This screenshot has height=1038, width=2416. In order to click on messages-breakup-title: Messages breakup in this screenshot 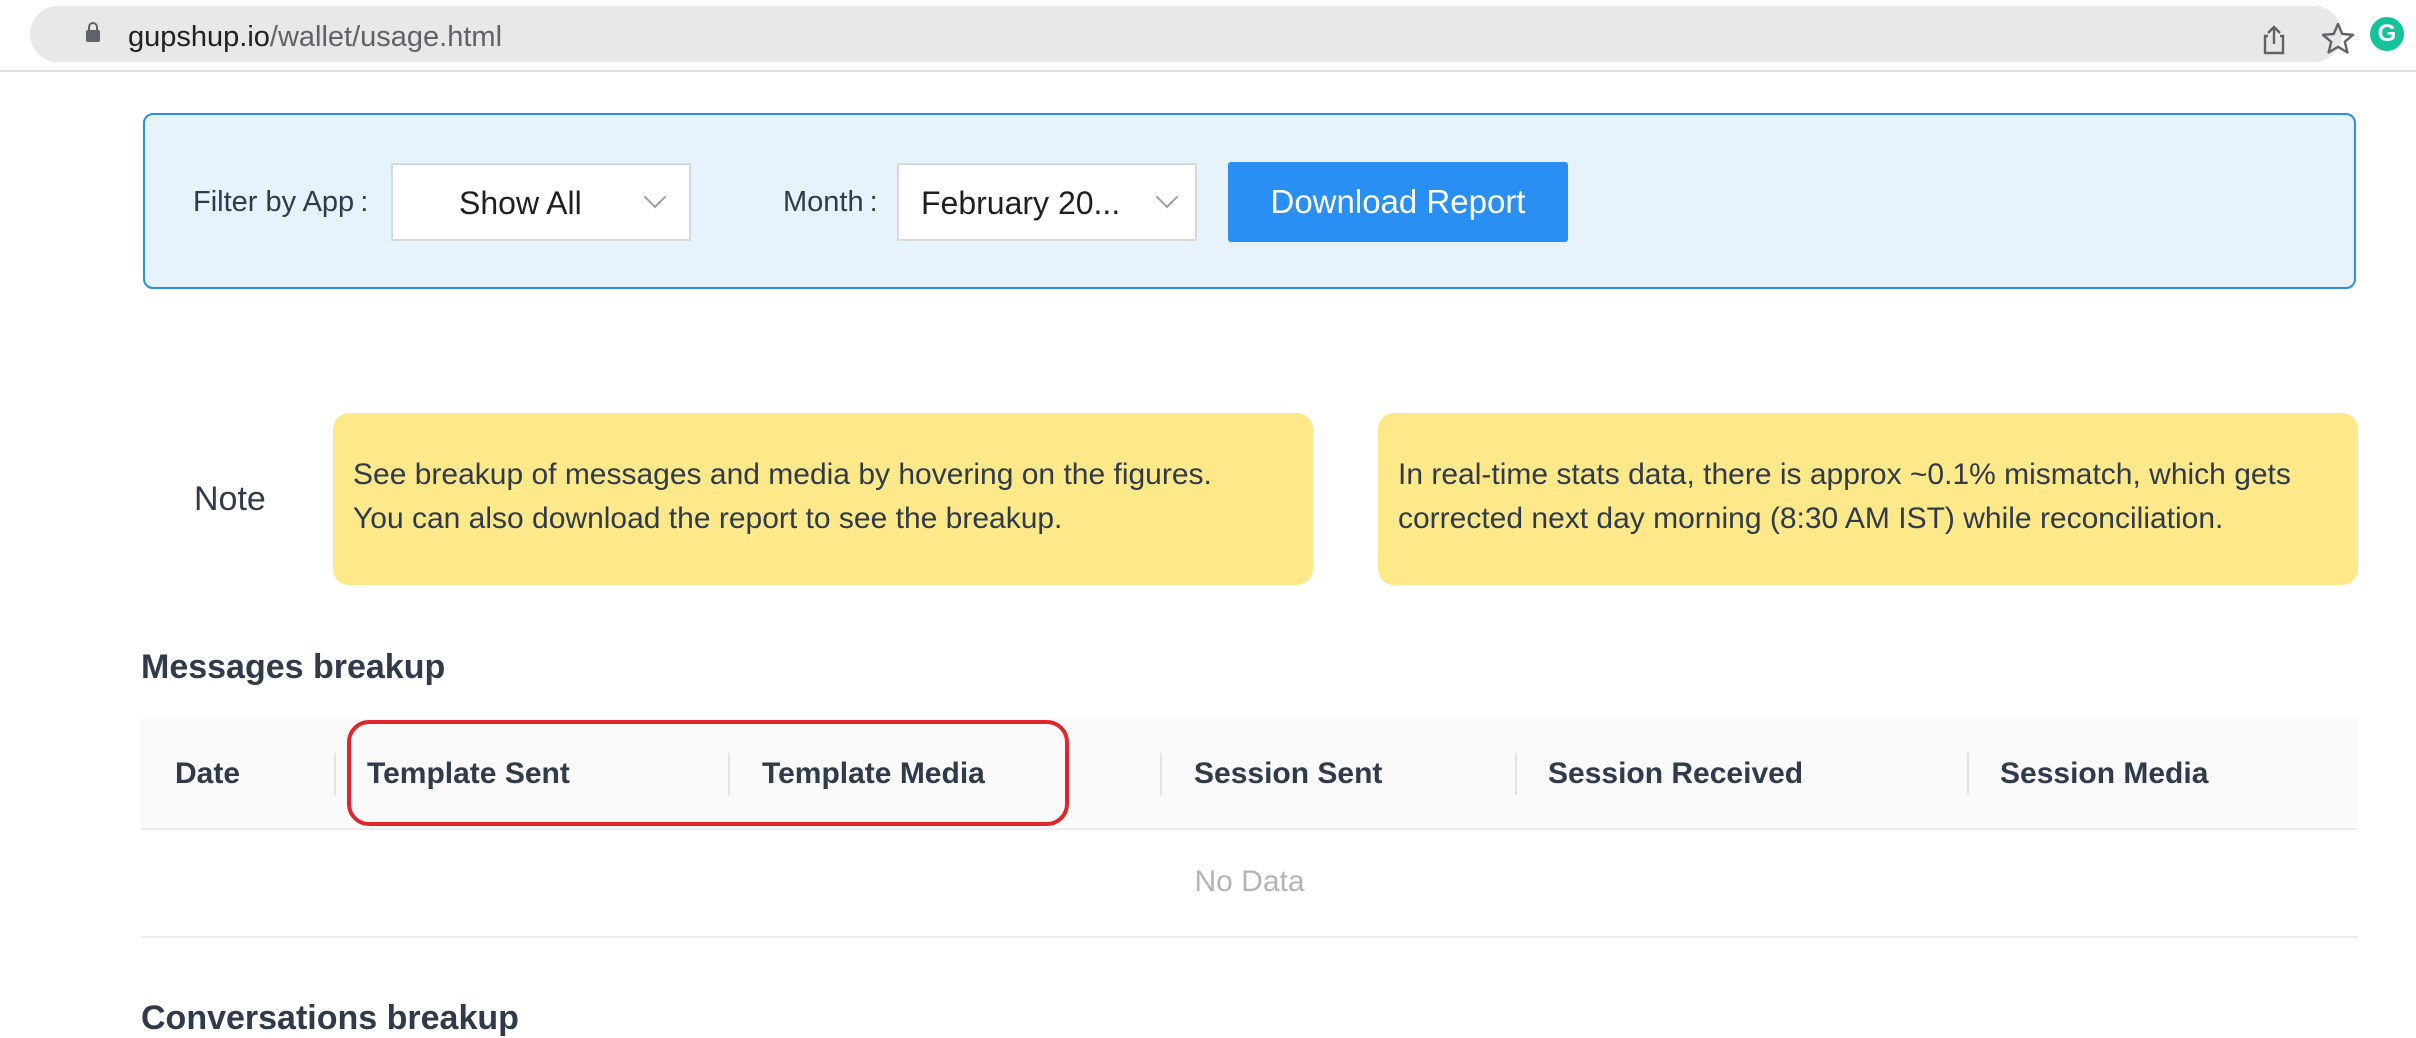, I will do `click(293, 667)`.